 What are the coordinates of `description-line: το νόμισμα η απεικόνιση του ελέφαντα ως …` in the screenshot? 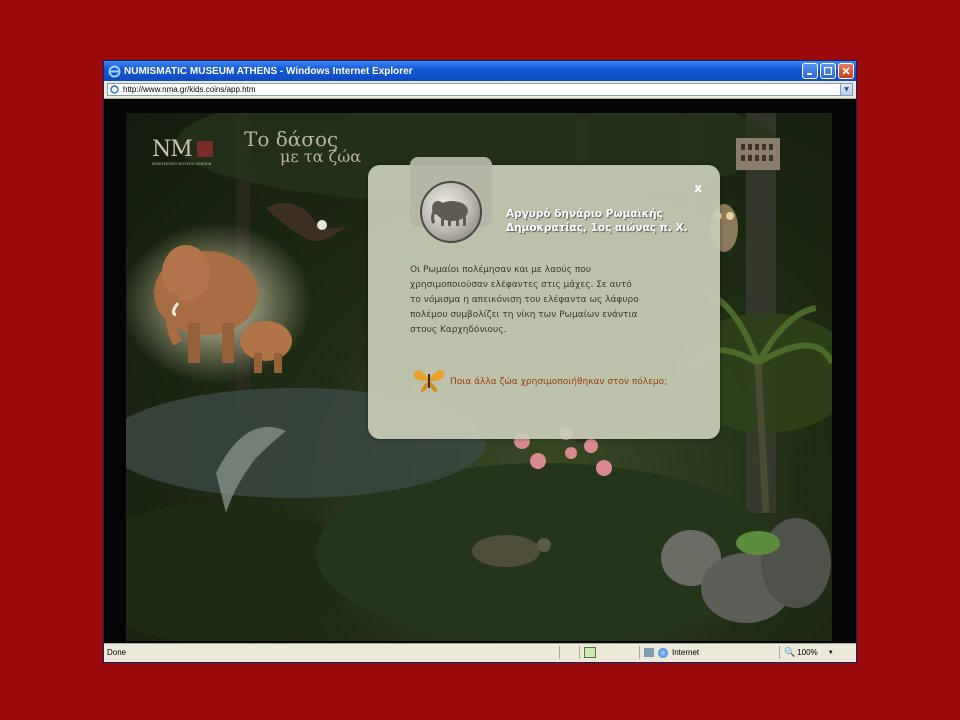 It's located at (524, 300).